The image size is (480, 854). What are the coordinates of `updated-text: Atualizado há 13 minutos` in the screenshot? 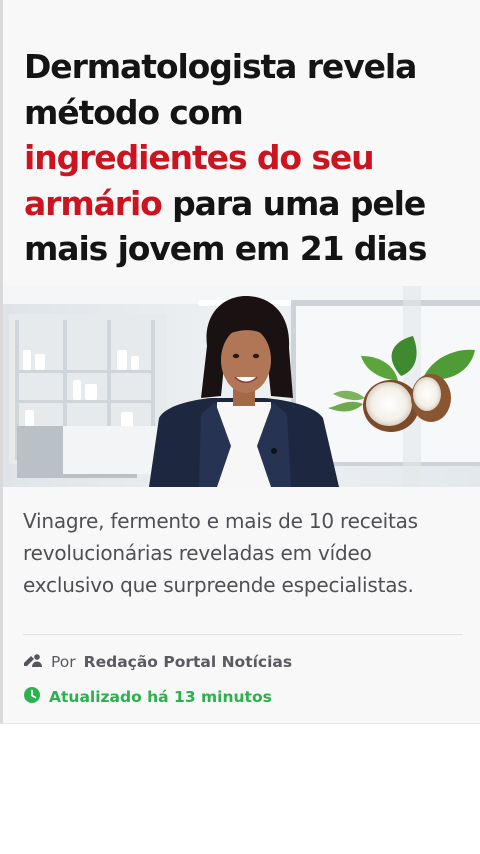 It's located at (160, 697).